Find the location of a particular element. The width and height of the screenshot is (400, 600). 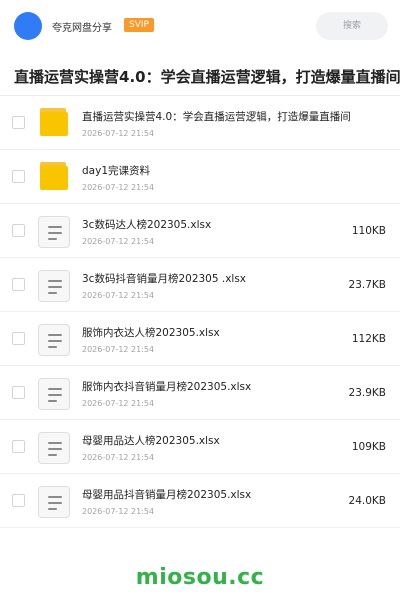

page-title: 直播运营实操营4.0：学会直播运营逻辑，打造爆量直播间 is located at coordinates (207, 77).